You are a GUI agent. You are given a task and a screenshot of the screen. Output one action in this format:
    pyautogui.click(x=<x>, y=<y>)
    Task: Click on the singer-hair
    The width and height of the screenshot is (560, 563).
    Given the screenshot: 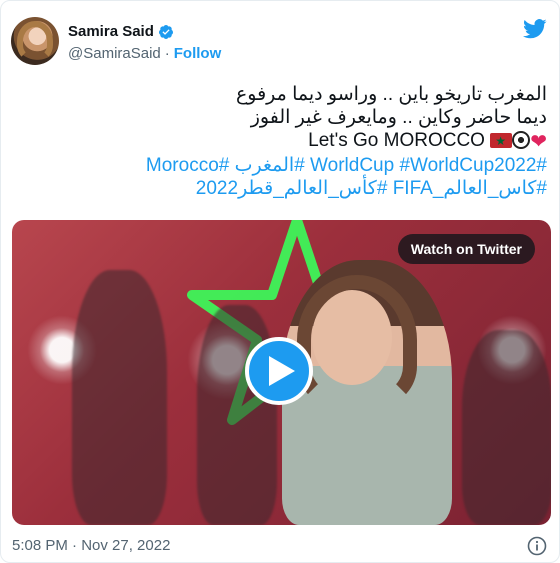 What is the action you would take?
    pyautogui.click(x=357, y=340)
    